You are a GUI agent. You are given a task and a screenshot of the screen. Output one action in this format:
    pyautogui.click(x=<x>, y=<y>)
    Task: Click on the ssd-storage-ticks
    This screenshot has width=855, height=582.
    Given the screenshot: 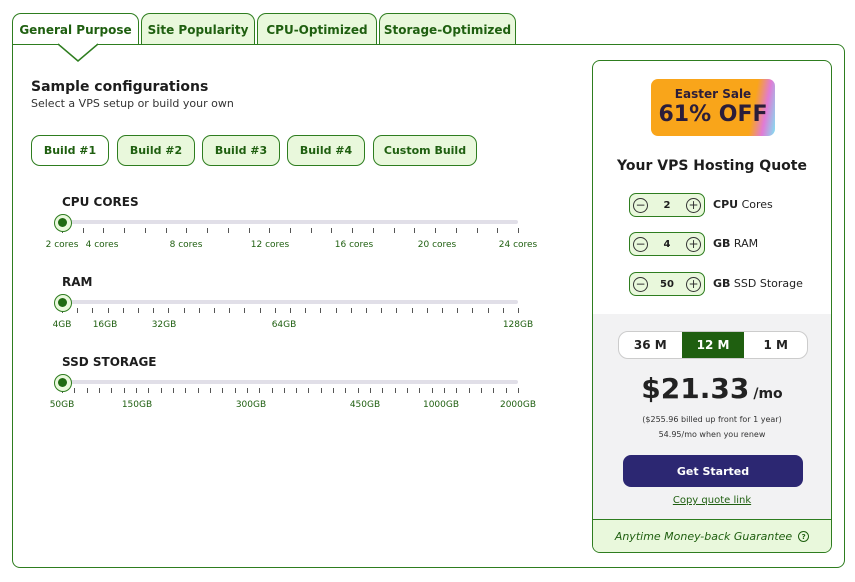 What is the action you would take?
    pyautogui.click(x=290, y=391)
    